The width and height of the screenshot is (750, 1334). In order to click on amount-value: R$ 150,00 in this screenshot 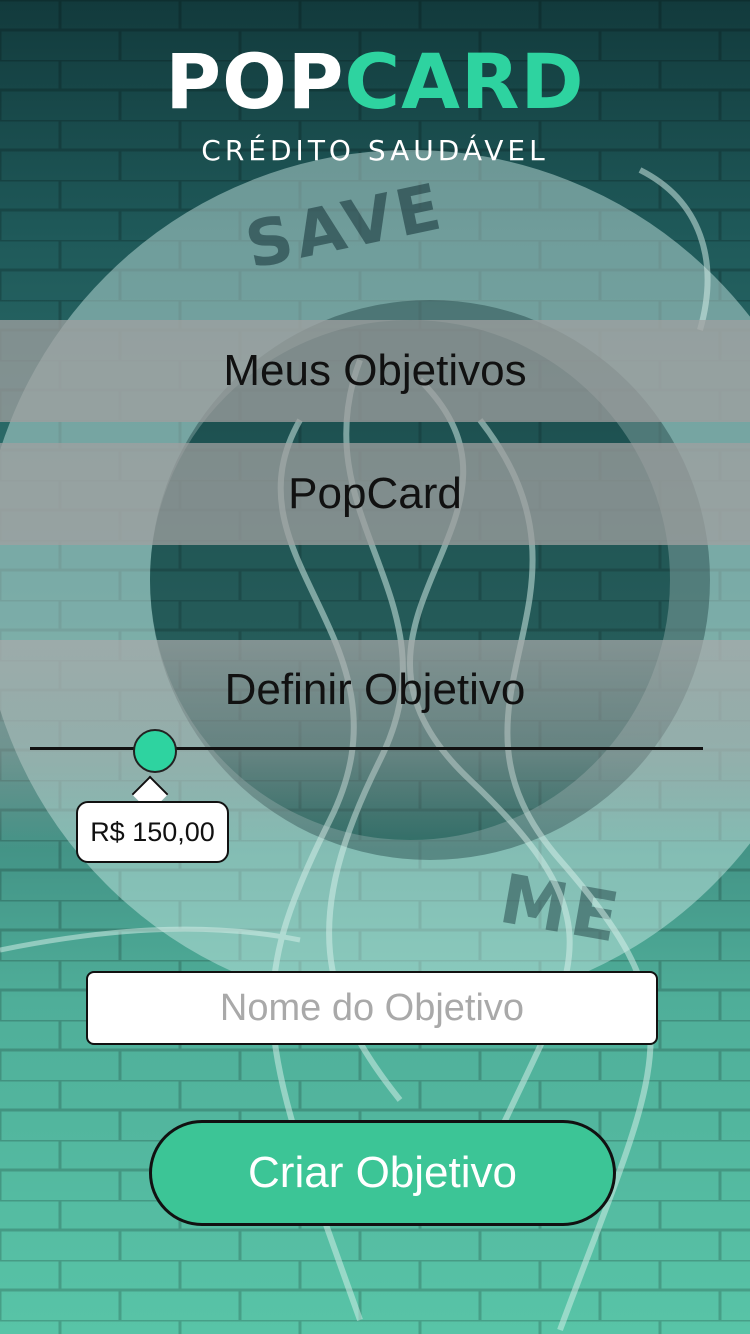, I will do `click(152, 831)`.